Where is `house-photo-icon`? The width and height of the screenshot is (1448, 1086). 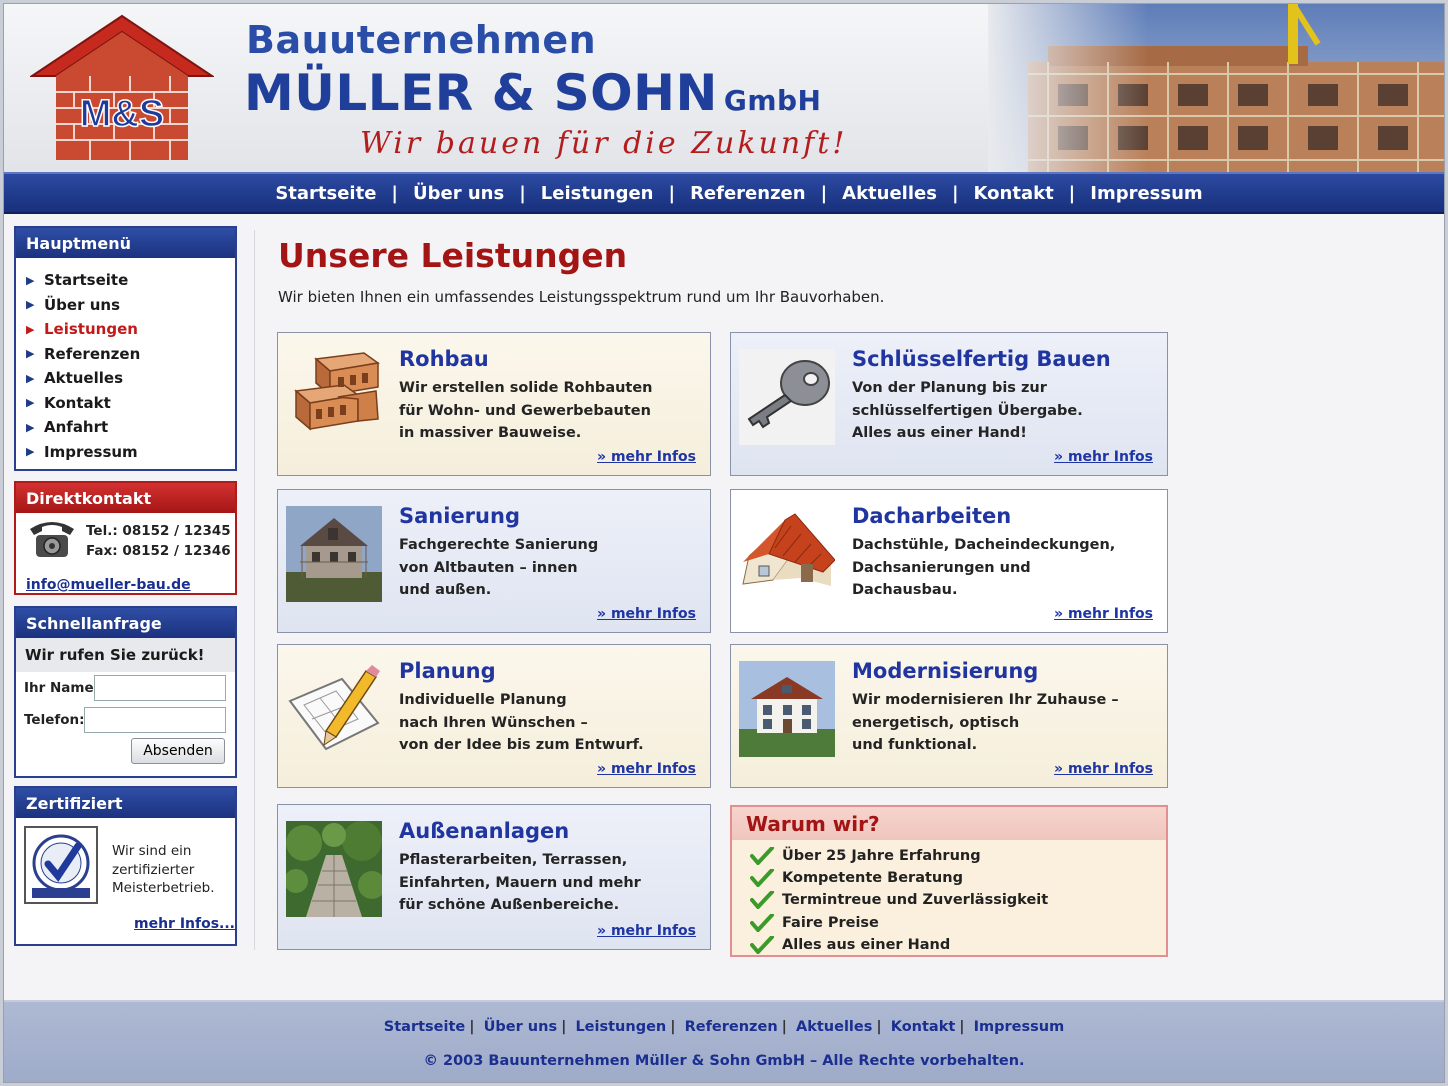 house-photo-icon is located at coordinates (787, 709).